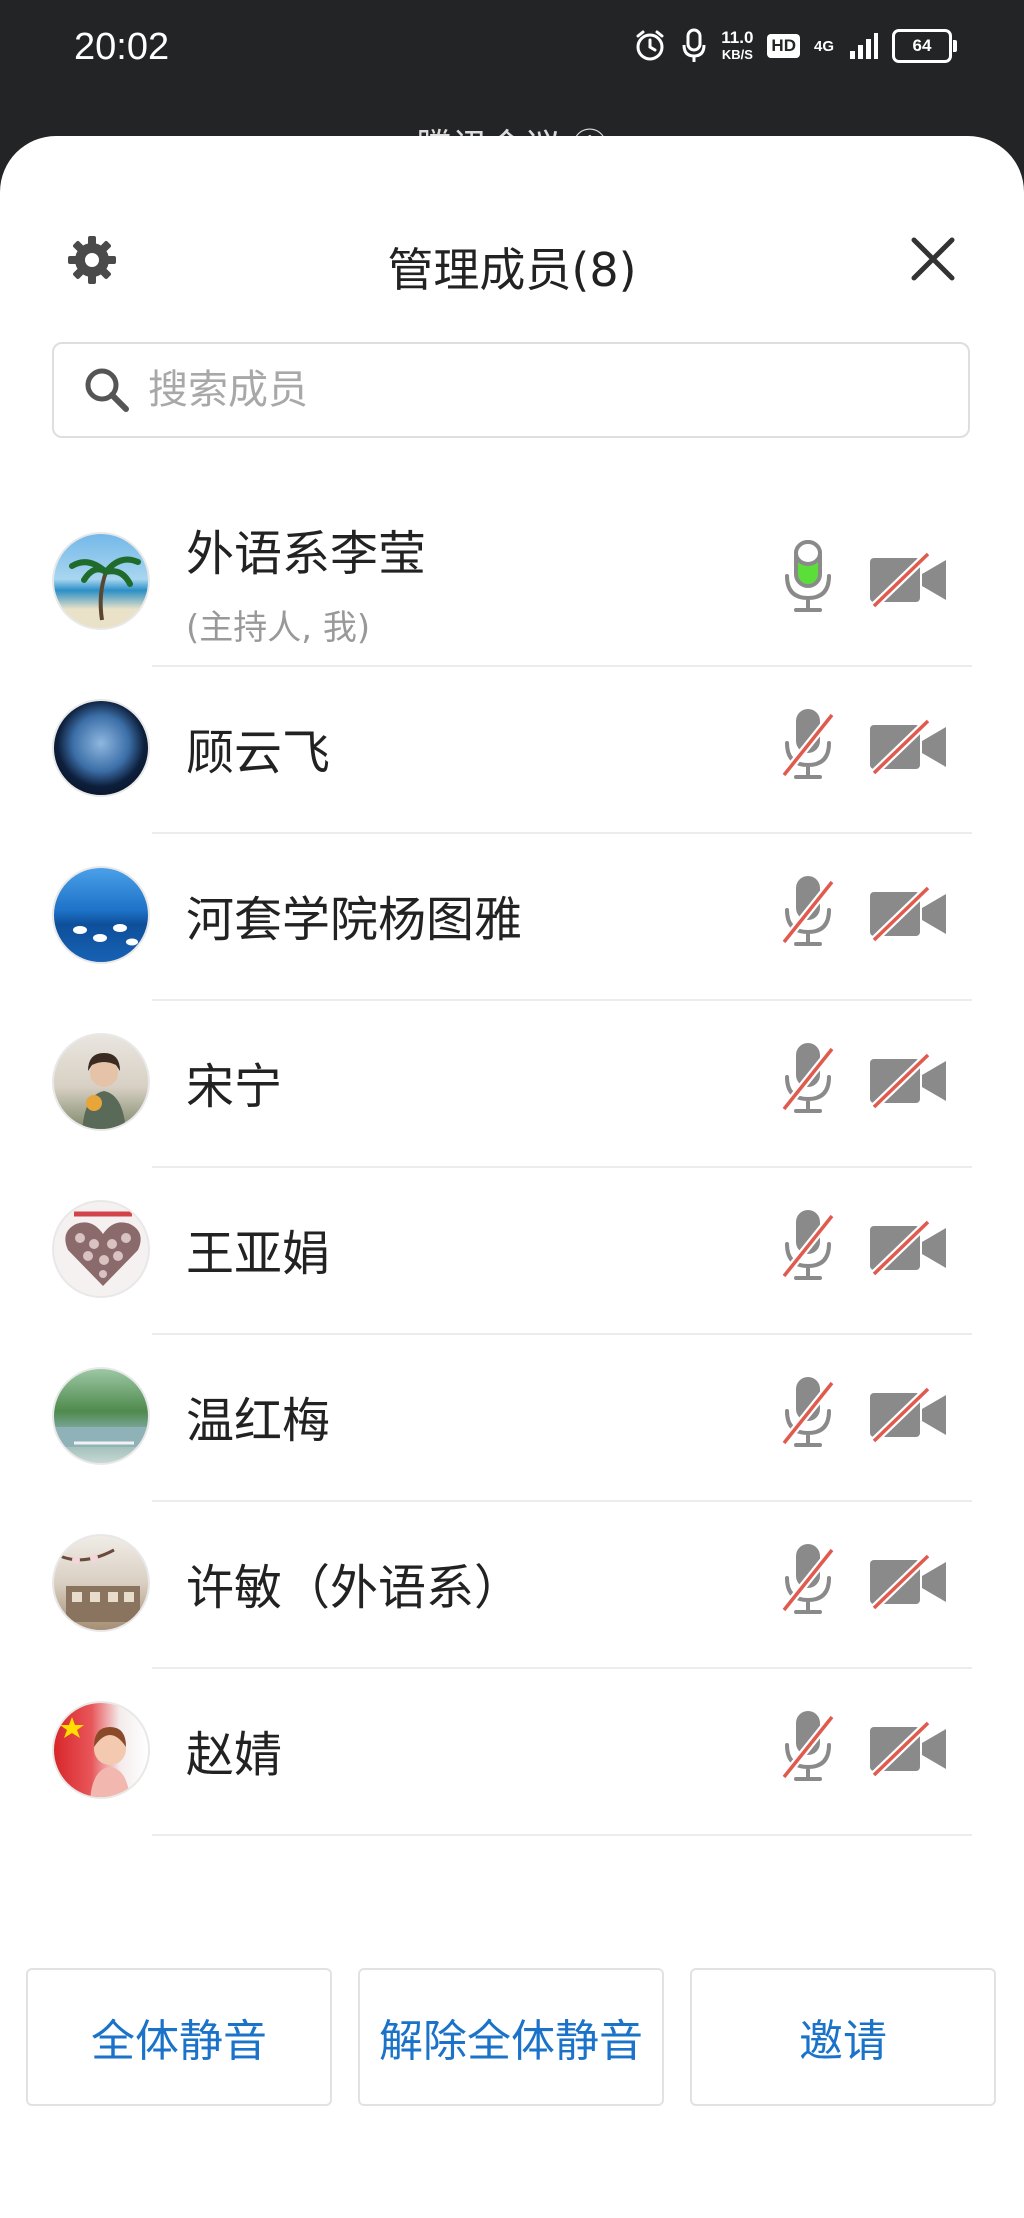 The image size is (1024, 2218). I want to click on park-pond-image, so click(101, 1437).